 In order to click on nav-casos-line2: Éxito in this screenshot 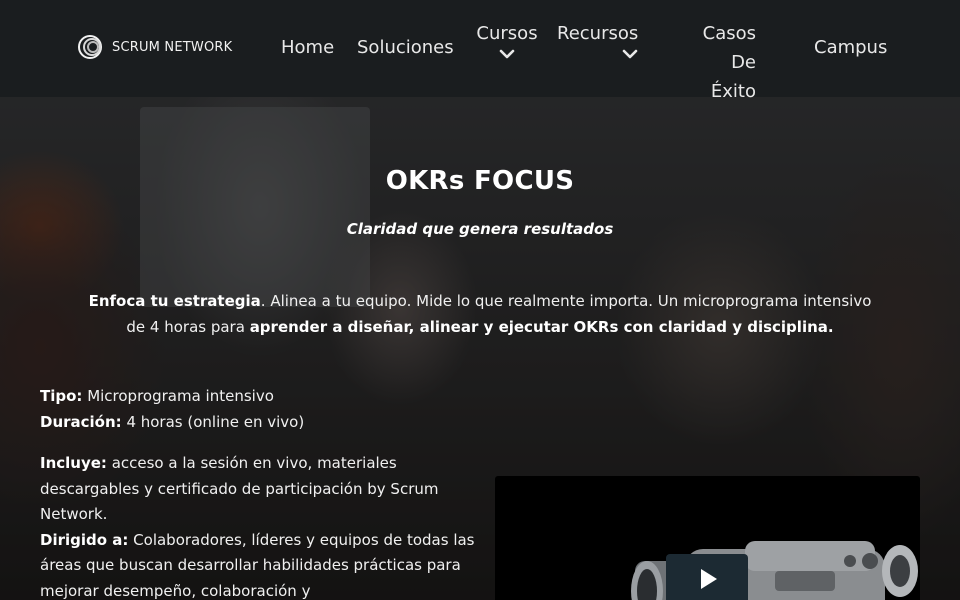, I will do `click(733, 91)`.